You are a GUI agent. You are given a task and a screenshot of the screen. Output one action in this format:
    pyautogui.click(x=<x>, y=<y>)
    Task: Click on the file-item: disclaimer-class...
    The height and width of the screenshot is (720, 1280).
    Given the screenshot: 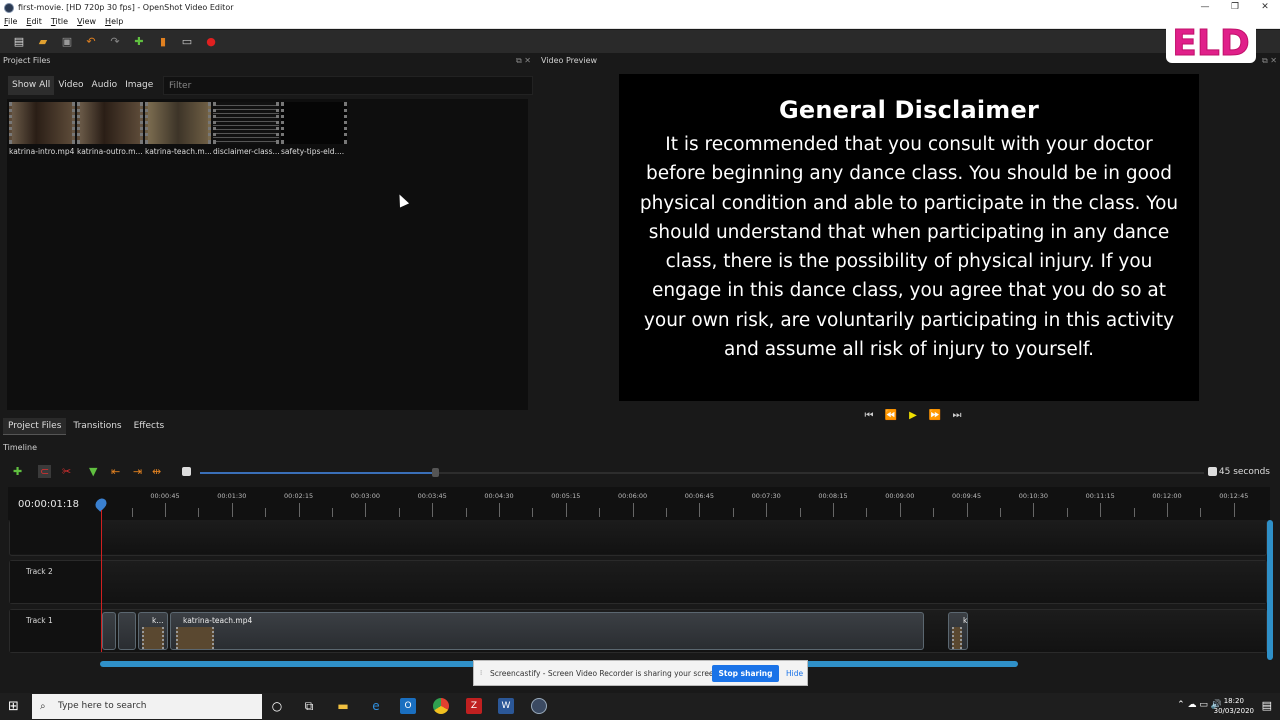 What is the action you would take?
    pyautogui.click(x=246, y=129)
    